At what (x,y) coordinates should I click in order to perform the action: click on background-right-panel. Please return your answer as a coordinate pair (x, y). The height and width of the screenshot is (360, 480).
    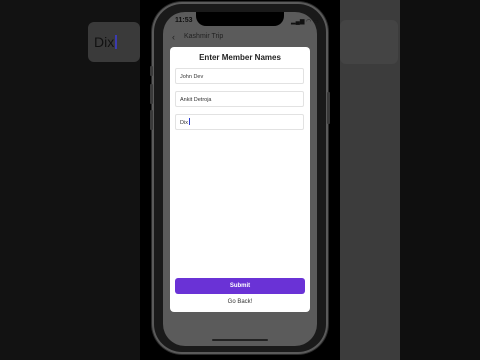
    Looking at the image, I should click on (369, 42).